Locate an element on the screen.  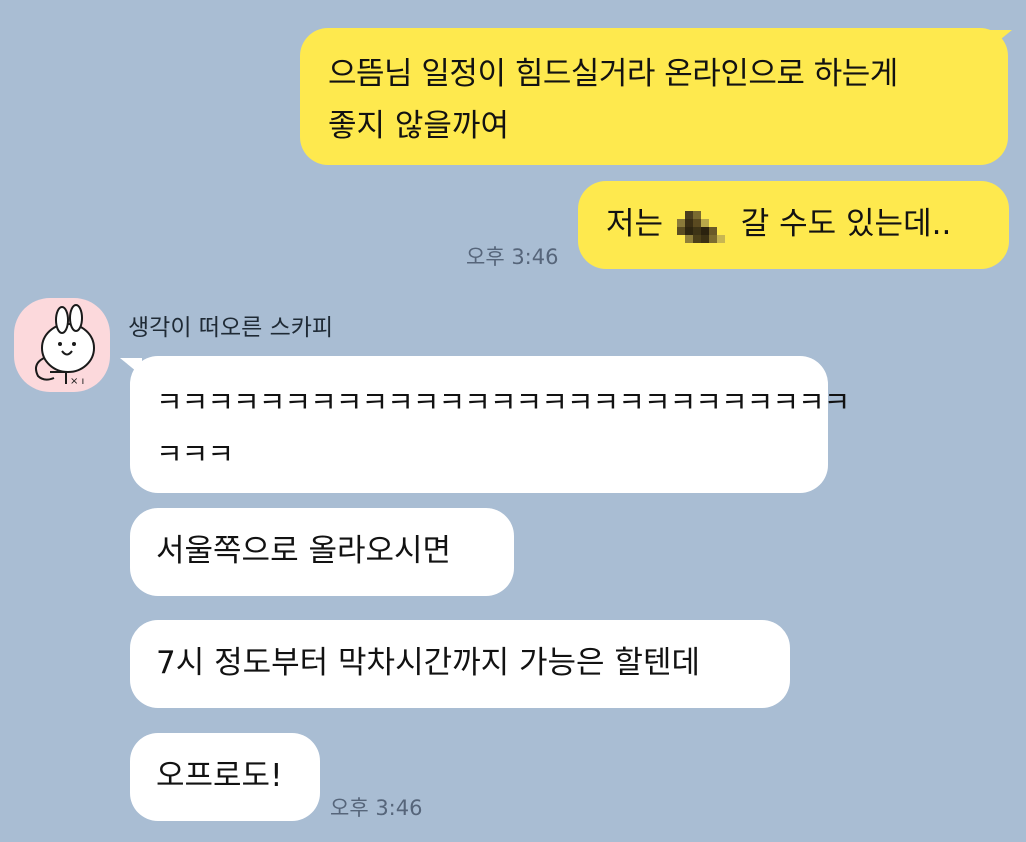
sent-message-bubble: 저는 갈 수도 있는데.. is located at coordinates (793, 225).